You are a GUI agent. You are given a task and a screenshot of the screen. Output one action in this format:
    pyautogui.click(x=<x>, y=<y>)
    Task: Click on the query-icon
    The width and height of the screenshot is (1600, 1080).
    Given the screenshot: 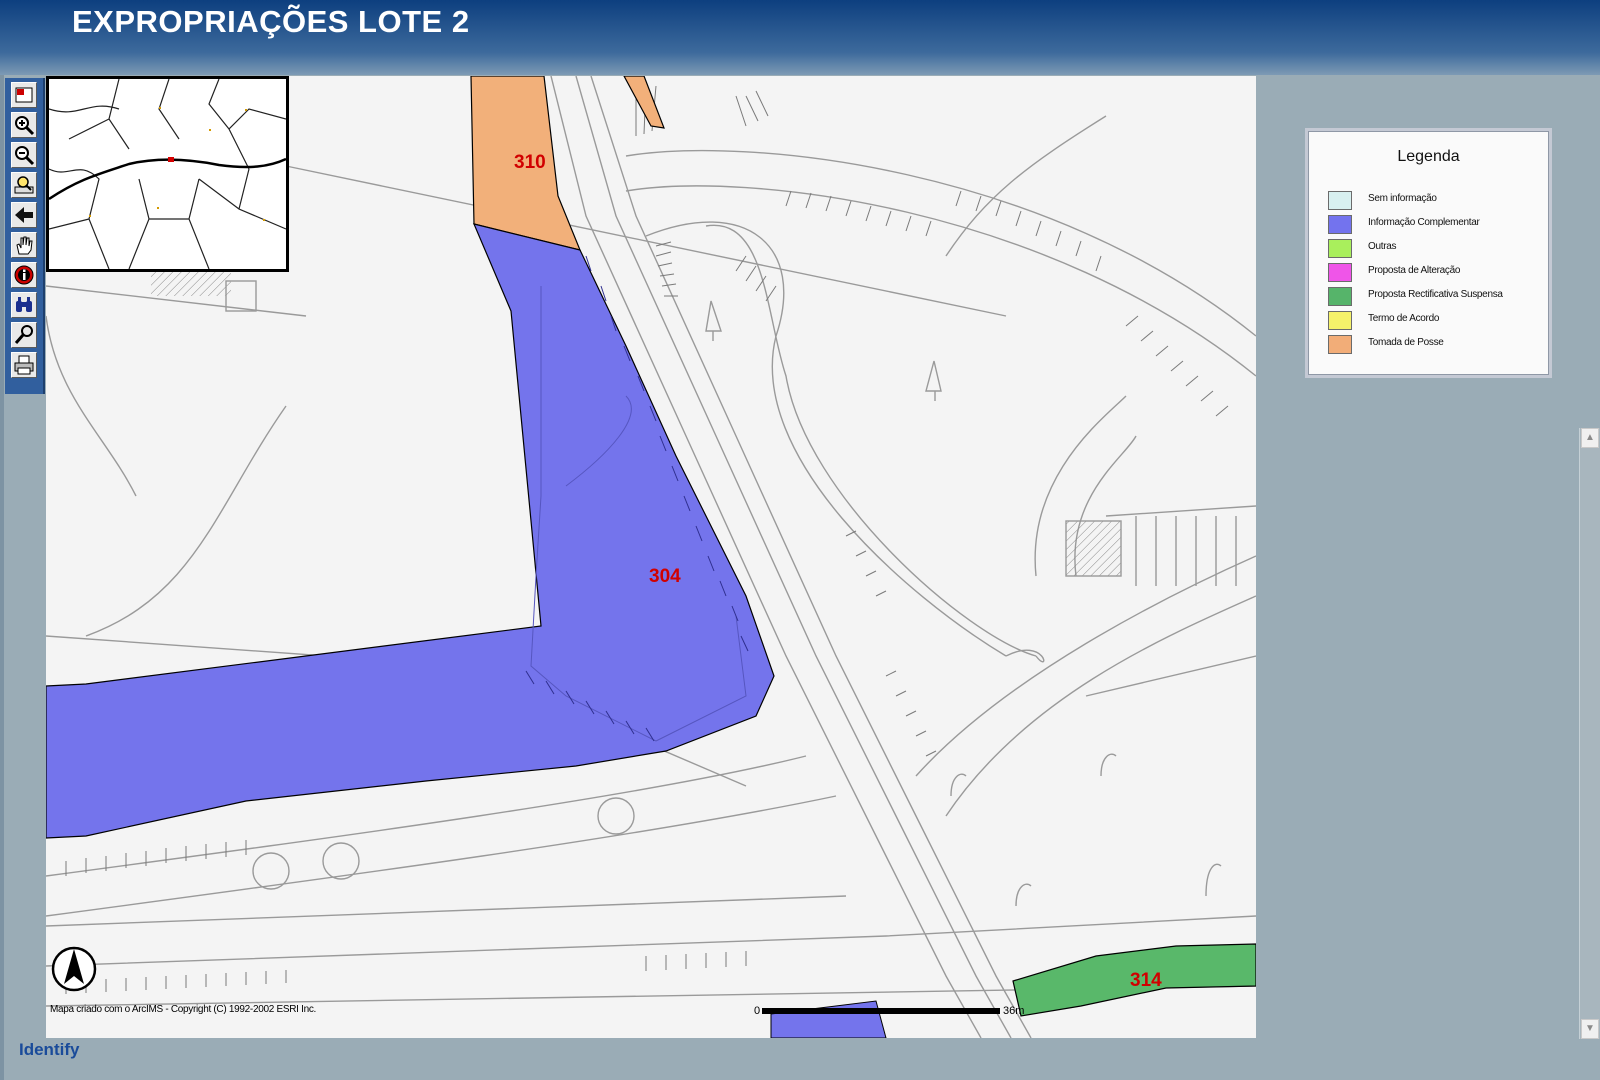 What is the action you would take?
    pyautogui.click(x=23, y=334)
    